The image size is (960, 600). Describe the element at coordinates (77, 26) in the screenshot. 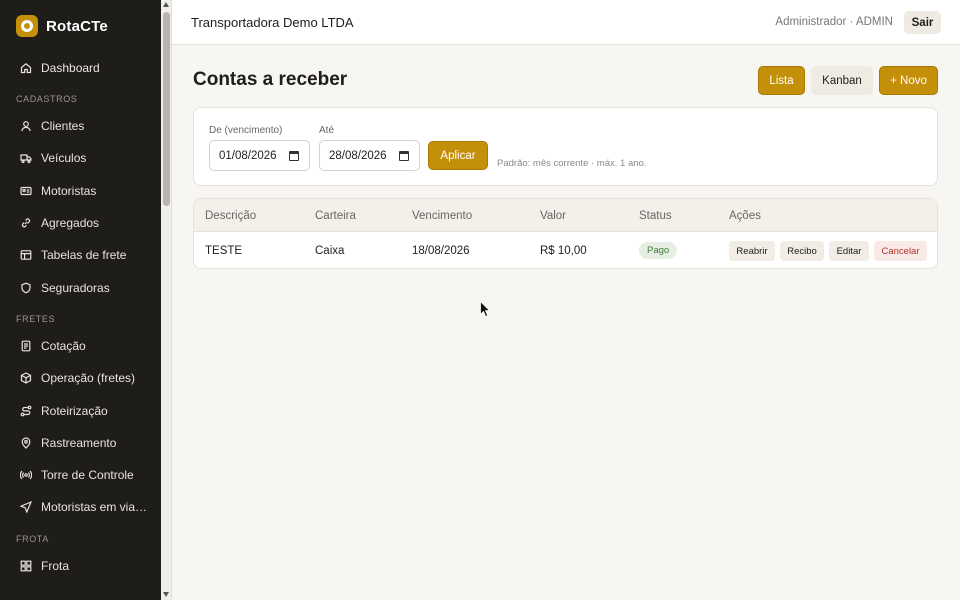

I see `brand-name: RotaCTe` at that location.